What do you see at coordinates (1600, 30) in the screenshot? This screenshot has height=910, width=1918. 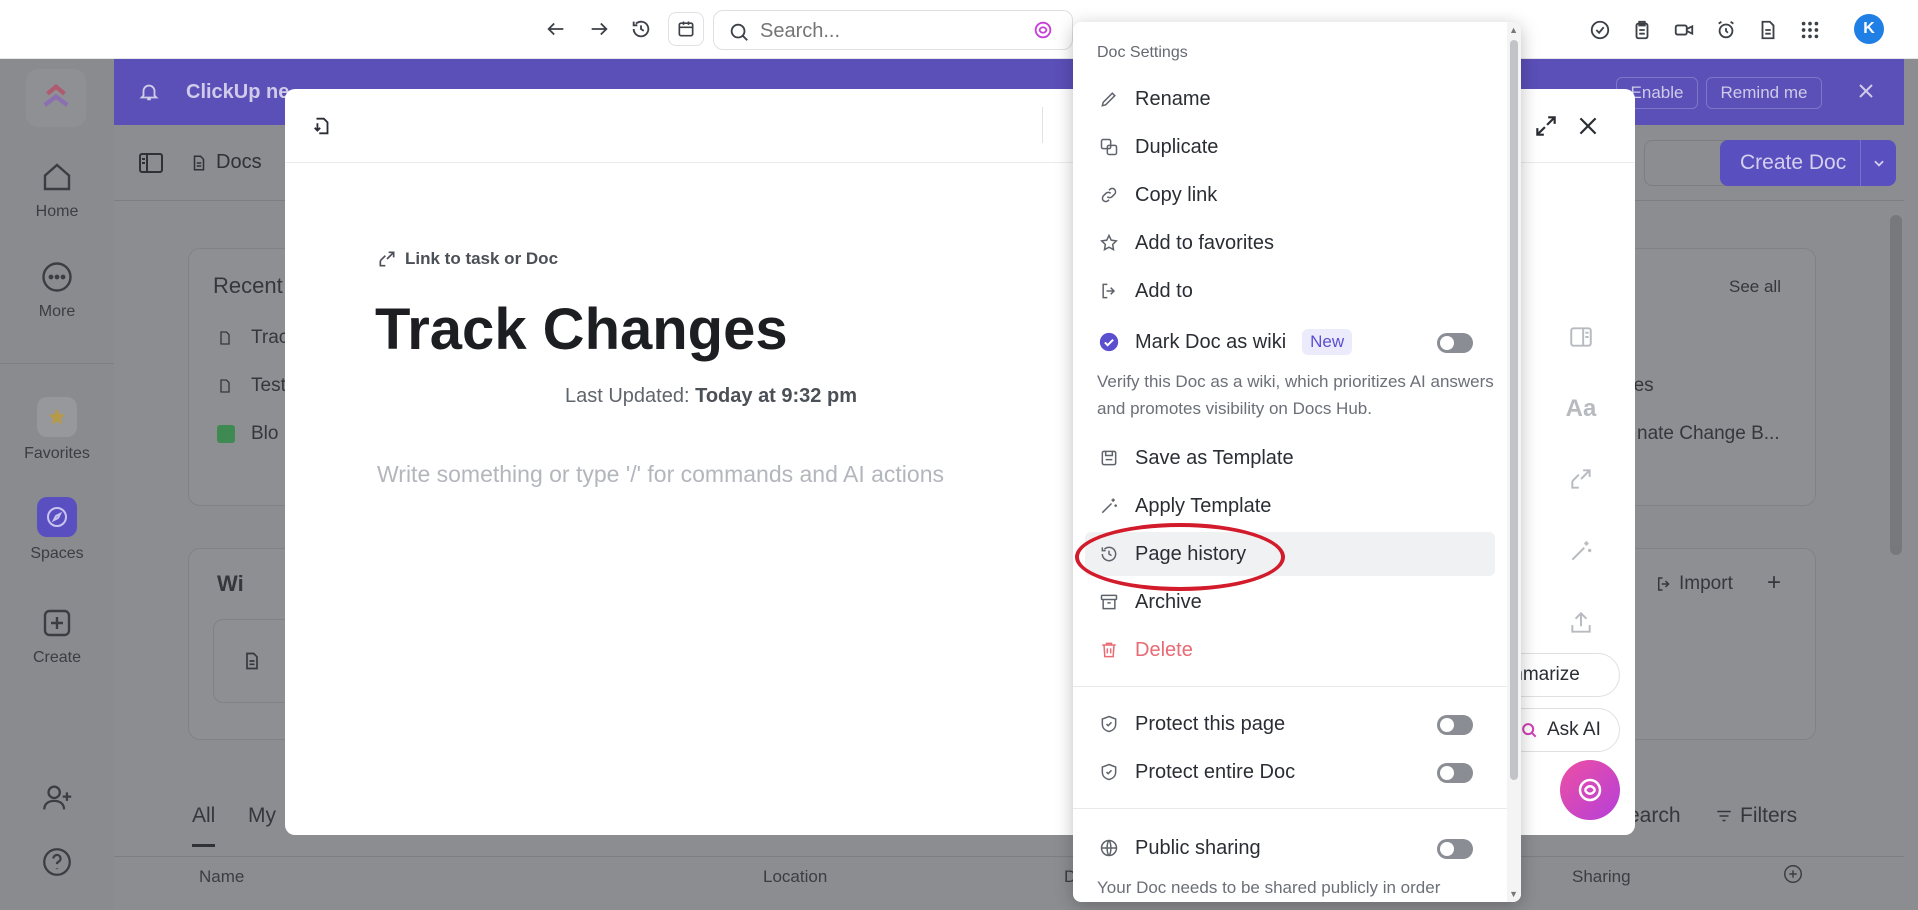 I see `check-circle-icon` at bounding box center [1600, 30].